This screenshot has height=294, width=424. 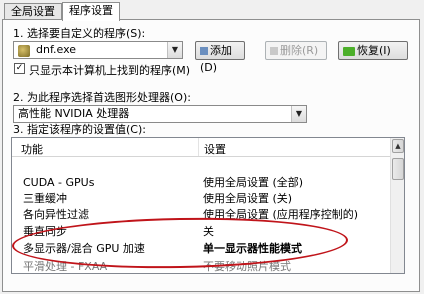 What do you see at coordinates (198, 147) in the screenshot?
I see `column-divider` at bounding box center [198, 147].